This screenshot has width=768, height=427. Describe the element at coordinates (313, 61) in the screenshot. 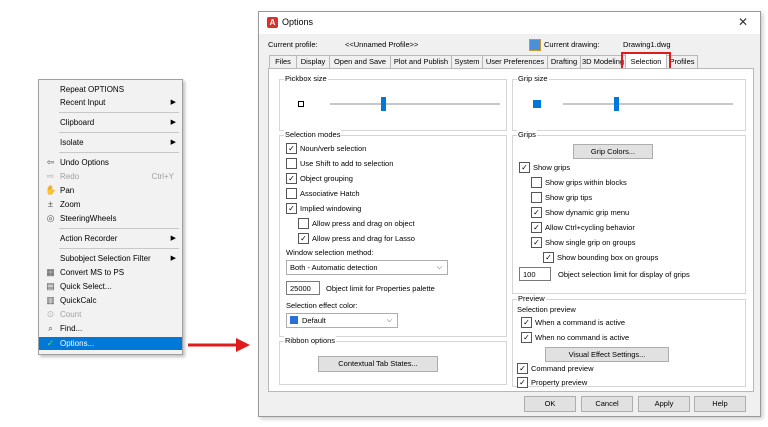

I see `tab-display: Display` at that location.